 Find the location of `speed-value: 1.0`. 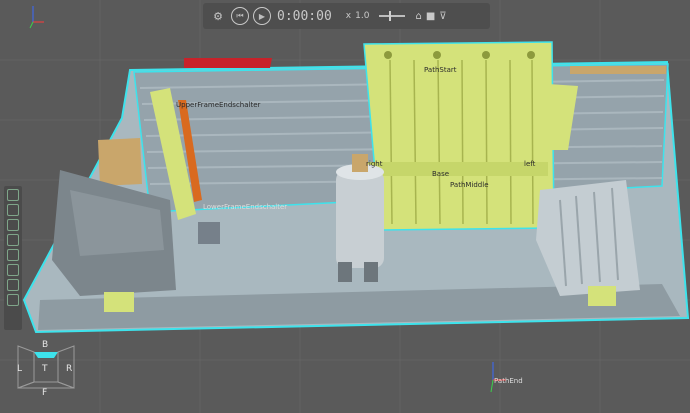

speed-value: 1.0 is located at coordinates (362, 16).